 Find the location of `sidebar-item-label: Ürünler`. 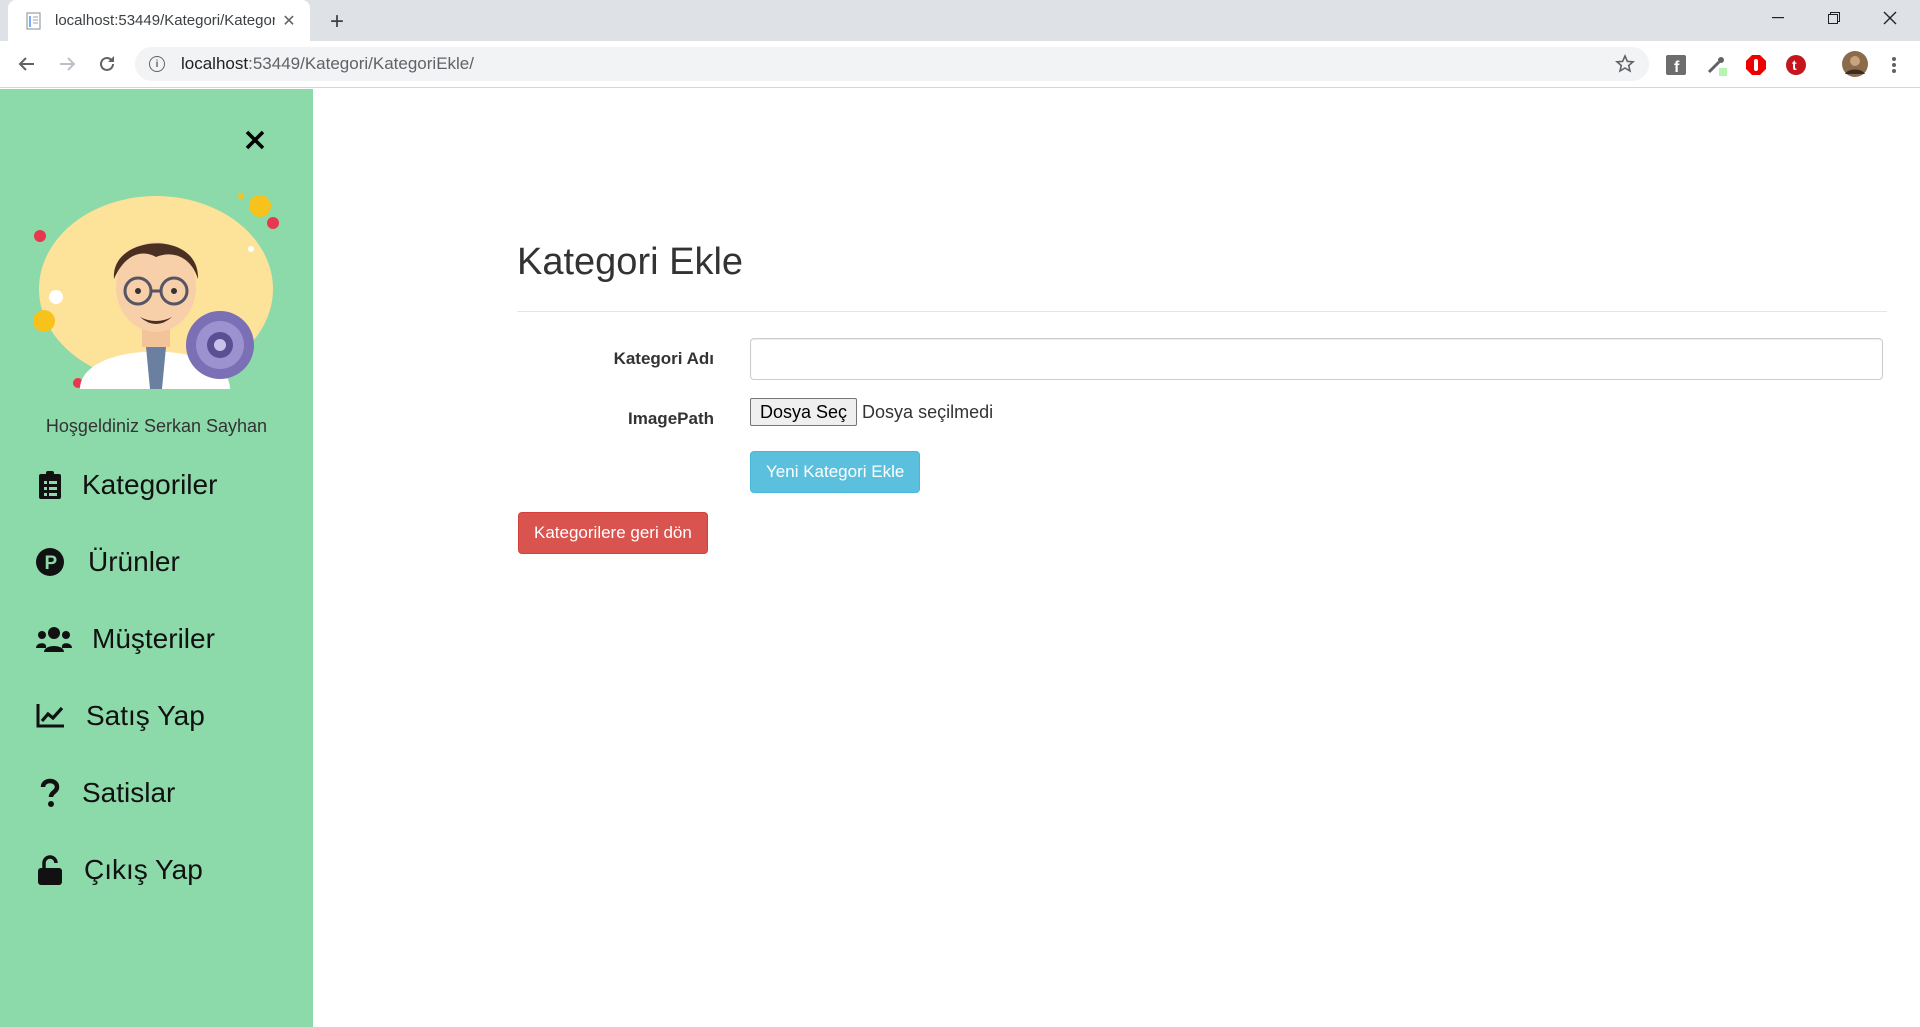

sidebar-item-label: Ürünler is located at coordinates (134, 561).